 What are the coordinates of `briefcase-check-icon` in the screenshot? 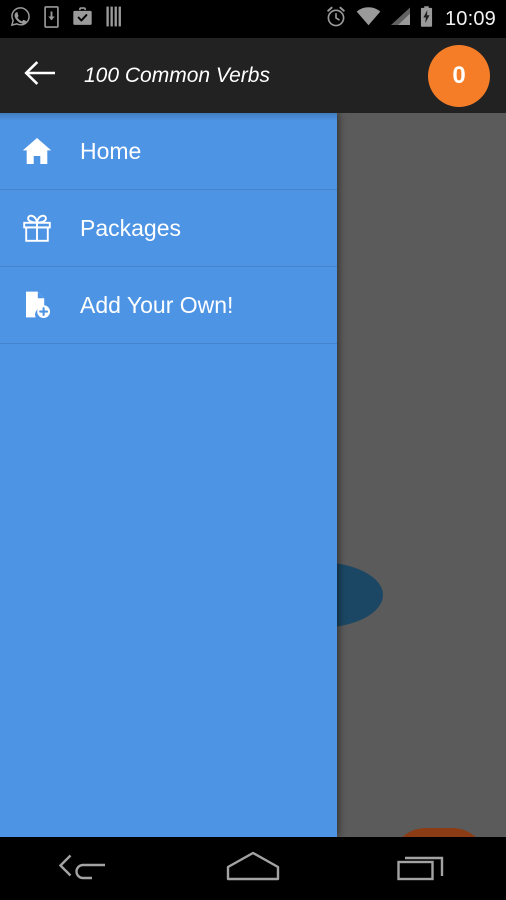 It's located at (82, 19).